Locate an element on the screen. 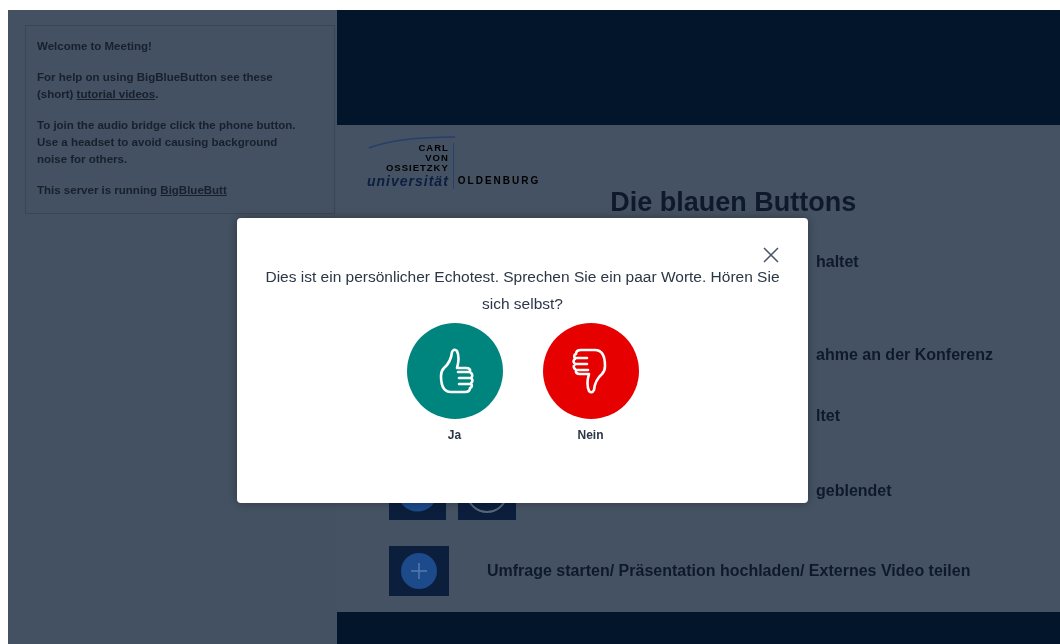 This screenshot has width=1060, height=644. logo-text: CARL is located at coordinates (433, 148).